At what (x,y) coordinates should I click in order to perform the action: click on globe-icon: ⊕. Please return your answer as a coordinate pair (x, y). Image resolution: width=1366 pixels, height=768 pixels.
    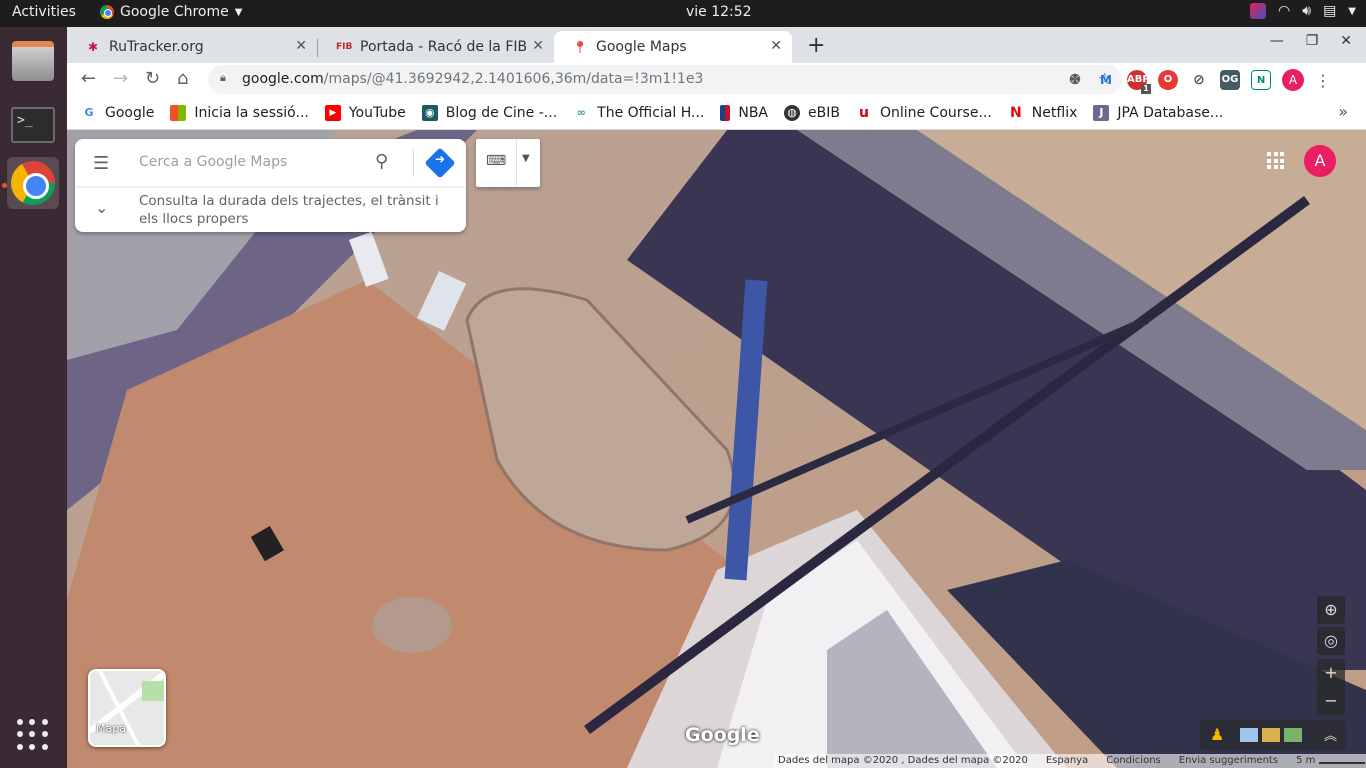
    Looking at the image, I should click on (1331, 609).